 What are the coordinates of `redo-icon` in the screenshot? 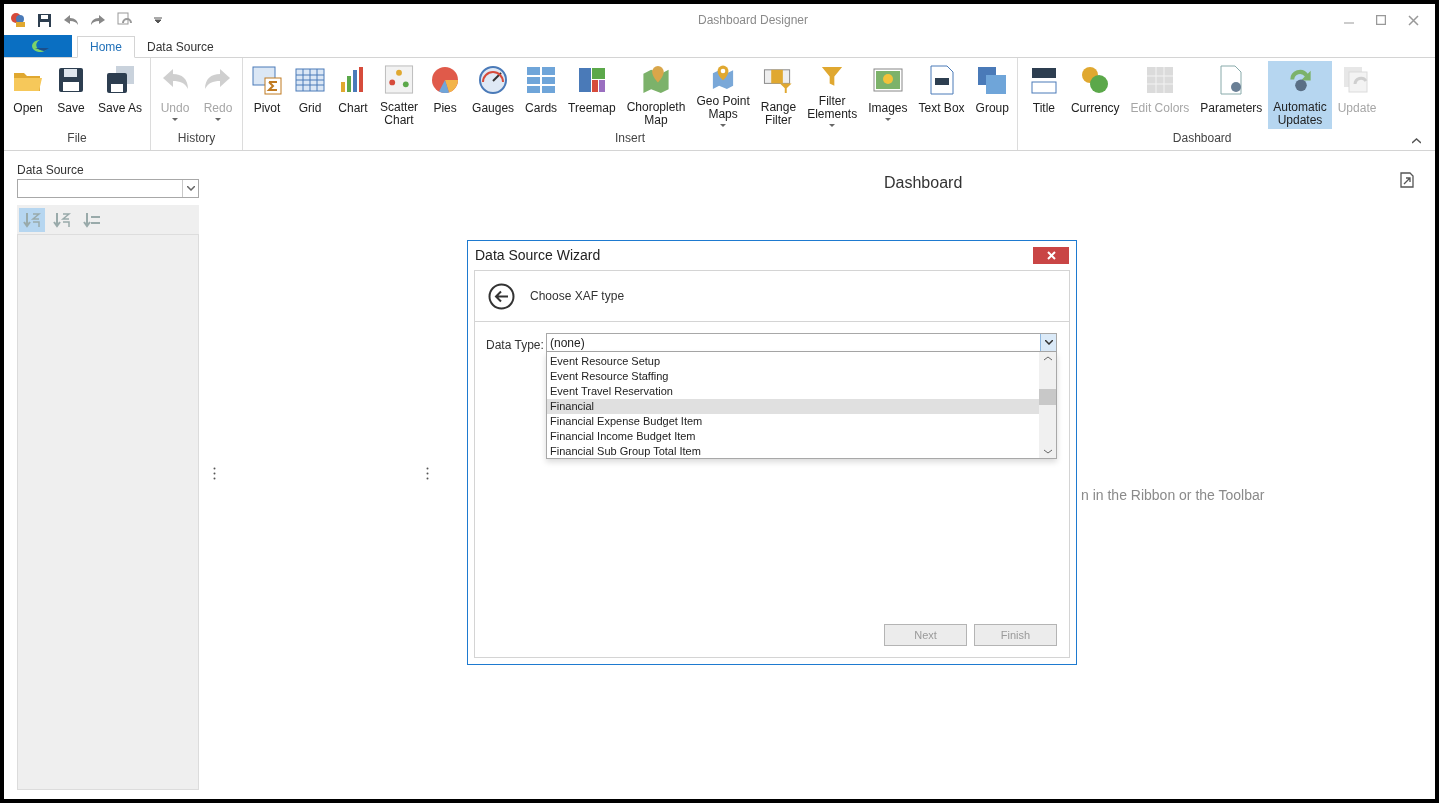 It's located at (98, 20).